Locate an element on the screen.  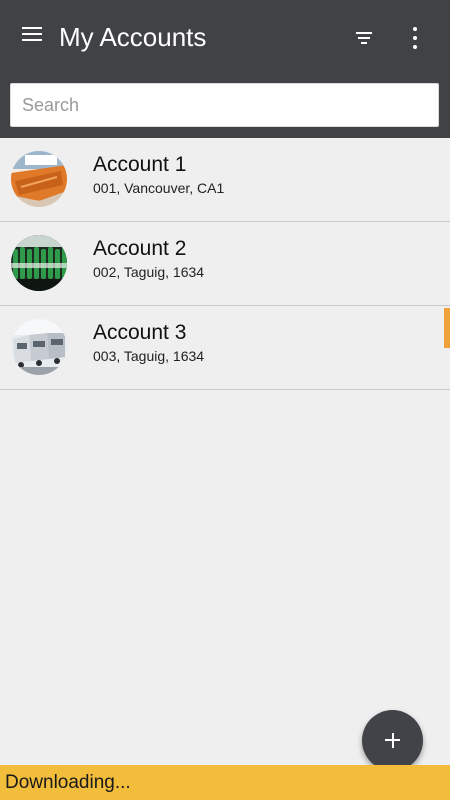
more-vert-icon is located at coordinates (415, 38).